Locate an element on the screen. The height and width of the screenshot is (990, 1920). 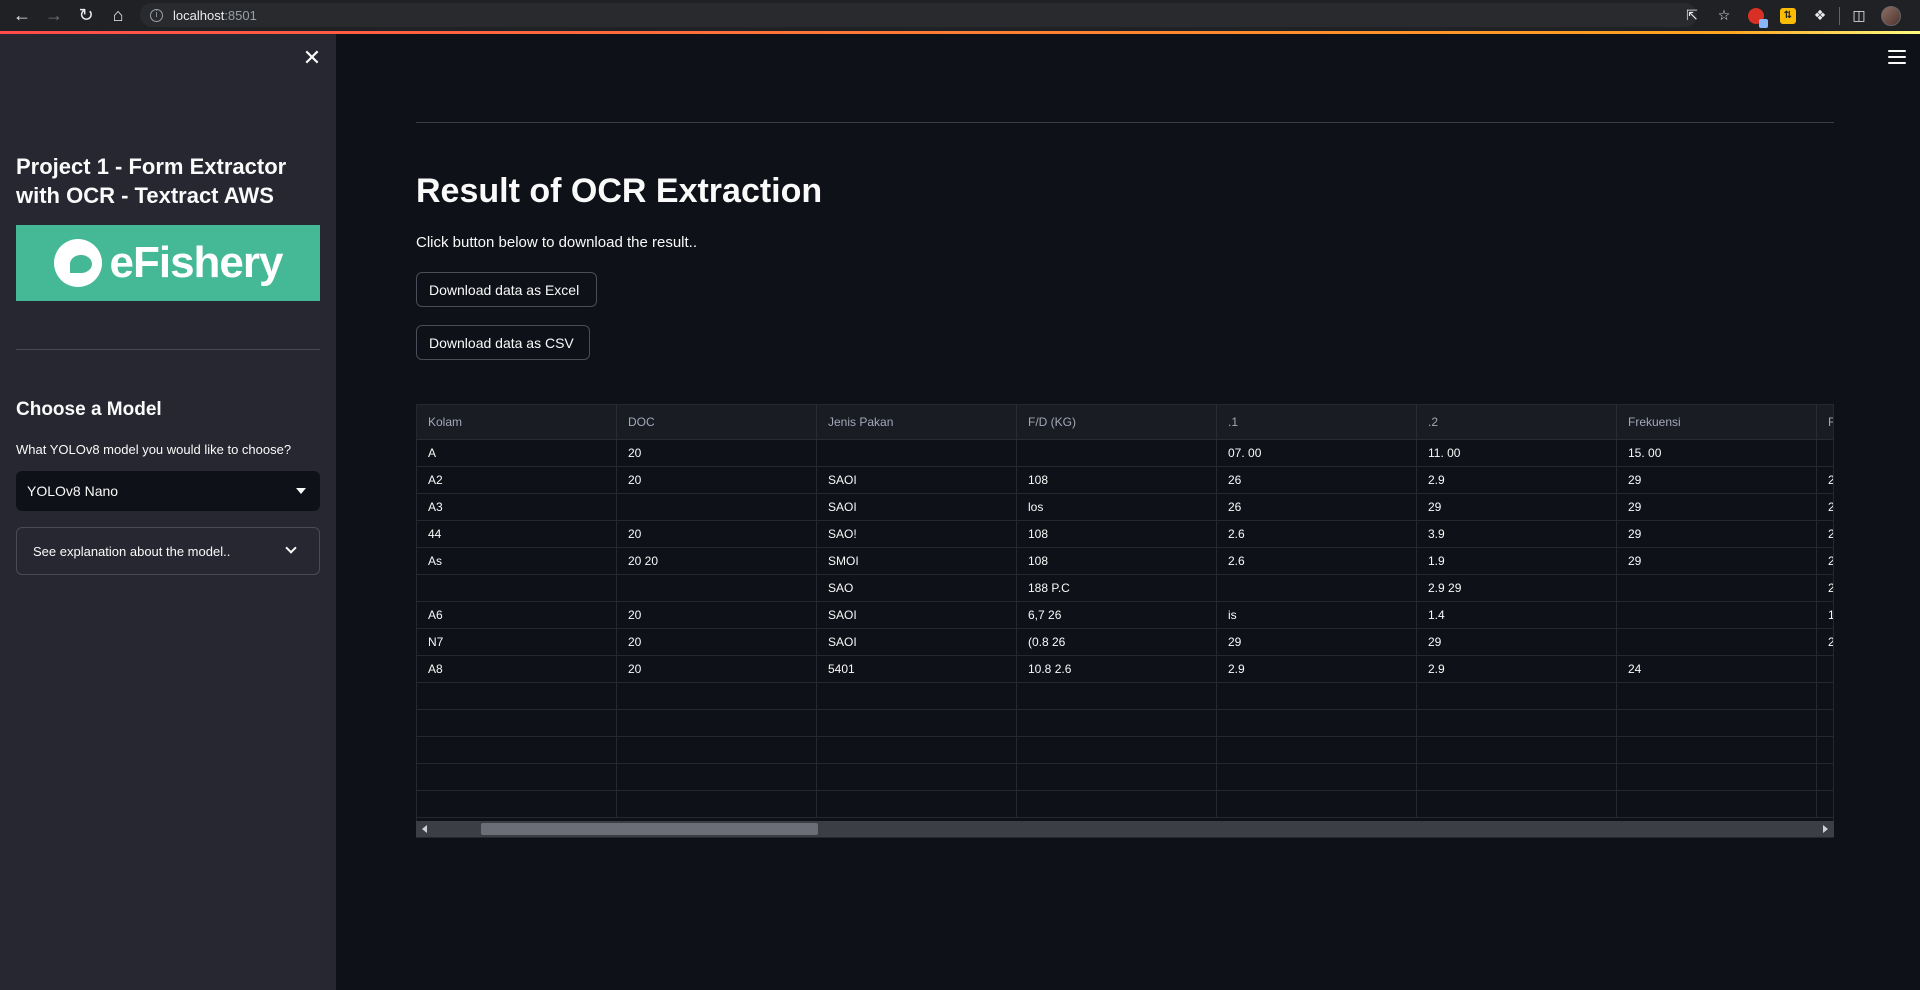
site-info-icon: i is located at coordinates (156, 15).